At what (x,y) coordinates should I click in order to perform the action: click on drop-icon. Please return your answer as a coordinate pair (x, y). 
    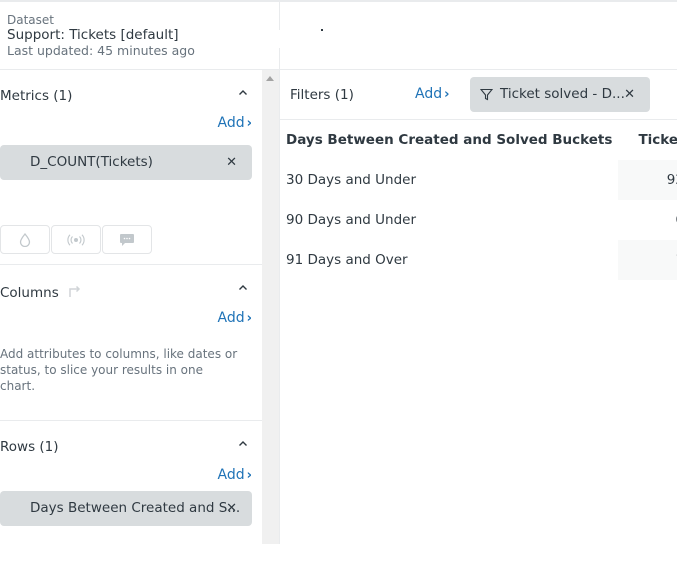
    Looking at the image, I should click on (25, 239).